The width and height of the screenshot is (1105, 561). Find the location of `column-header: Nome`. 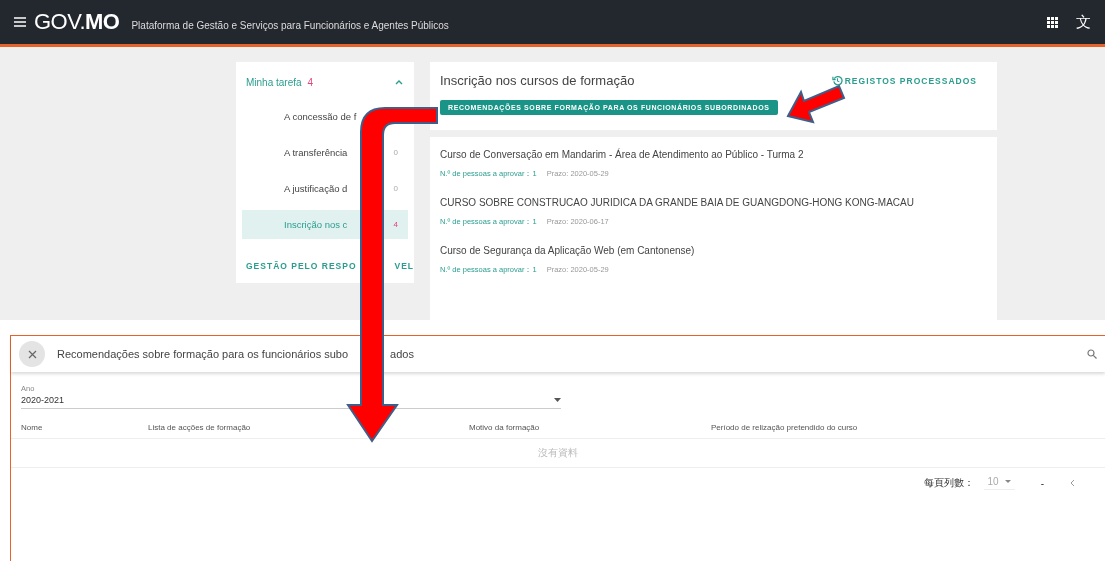

column-header: Nome is located at coordinates (32, 428).